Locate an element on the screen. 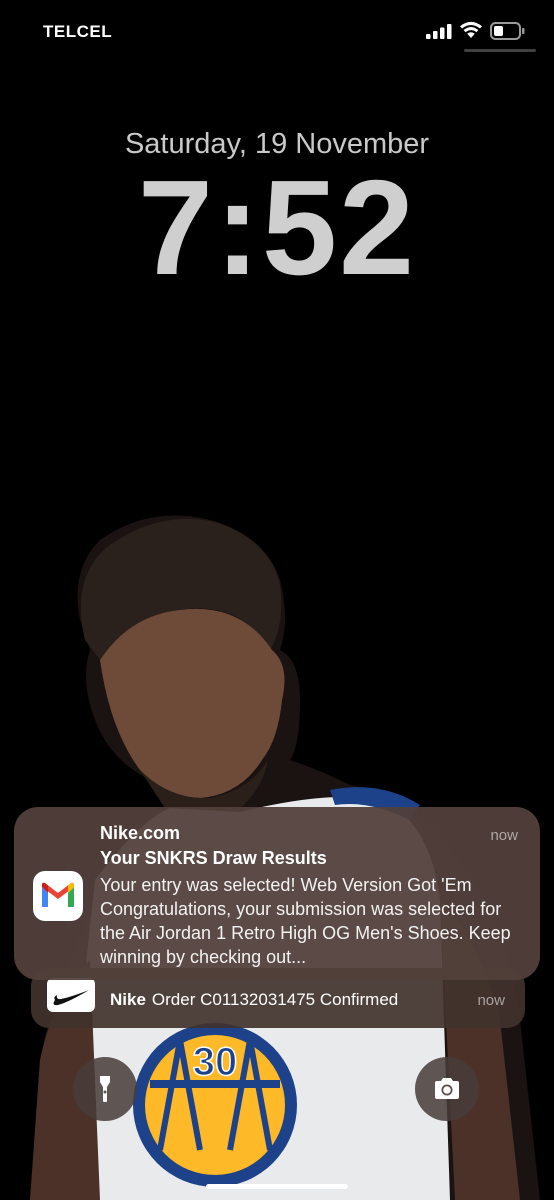  camera-icon is located at coordinates (447, 1088).